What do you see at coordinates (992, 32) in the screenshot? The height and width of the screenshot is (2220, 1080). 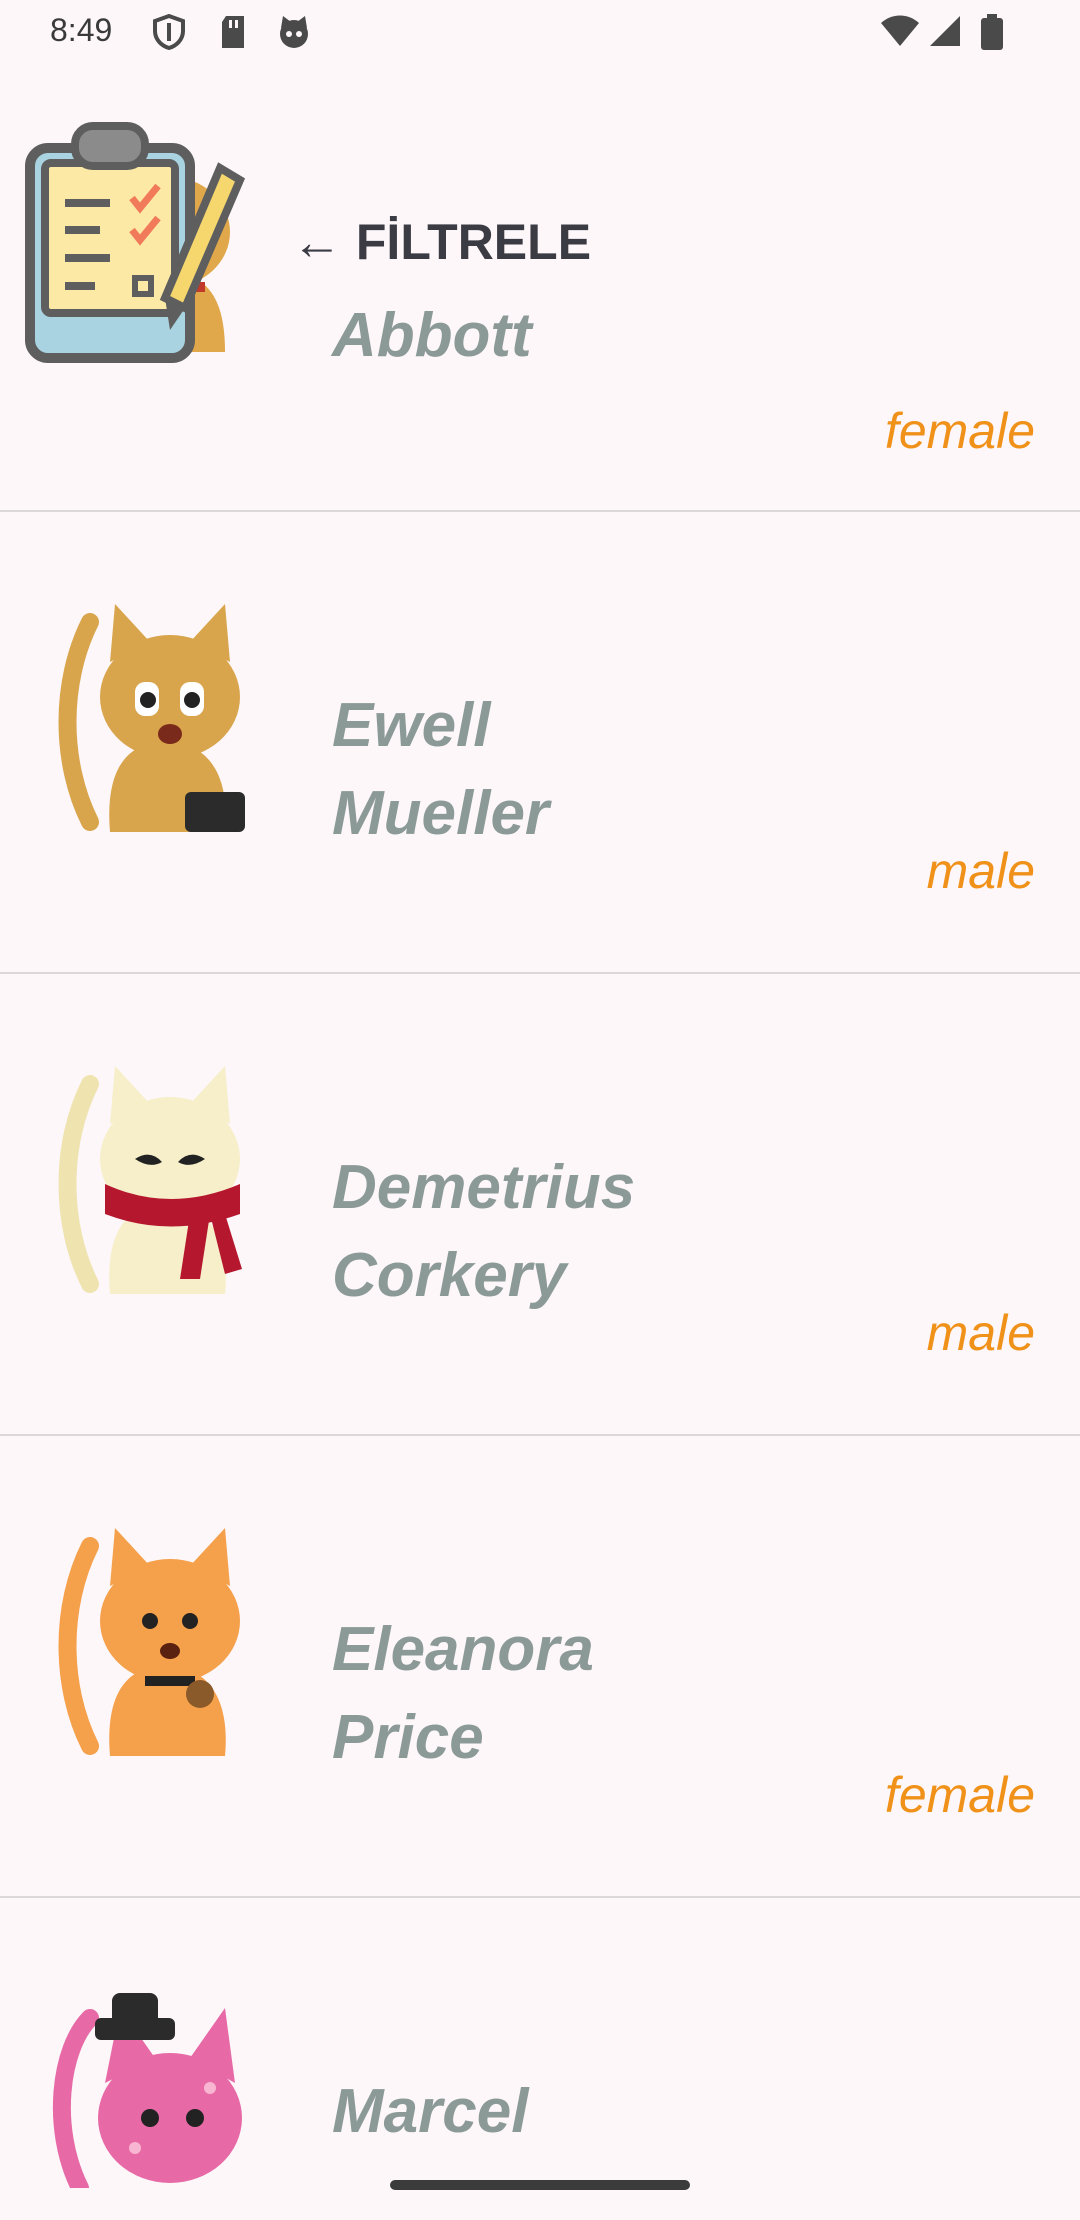 I see `battery-icon` at bounding box center [992, 32].